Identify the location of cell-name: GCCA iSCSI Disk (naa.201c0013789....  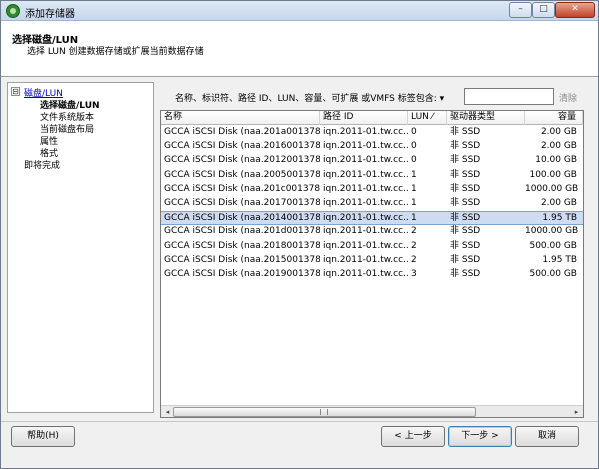
(242, 188).